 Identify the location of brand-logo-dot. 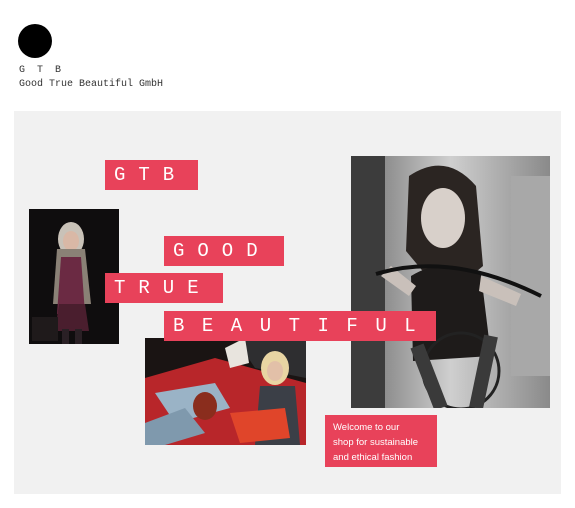
(35, 41).